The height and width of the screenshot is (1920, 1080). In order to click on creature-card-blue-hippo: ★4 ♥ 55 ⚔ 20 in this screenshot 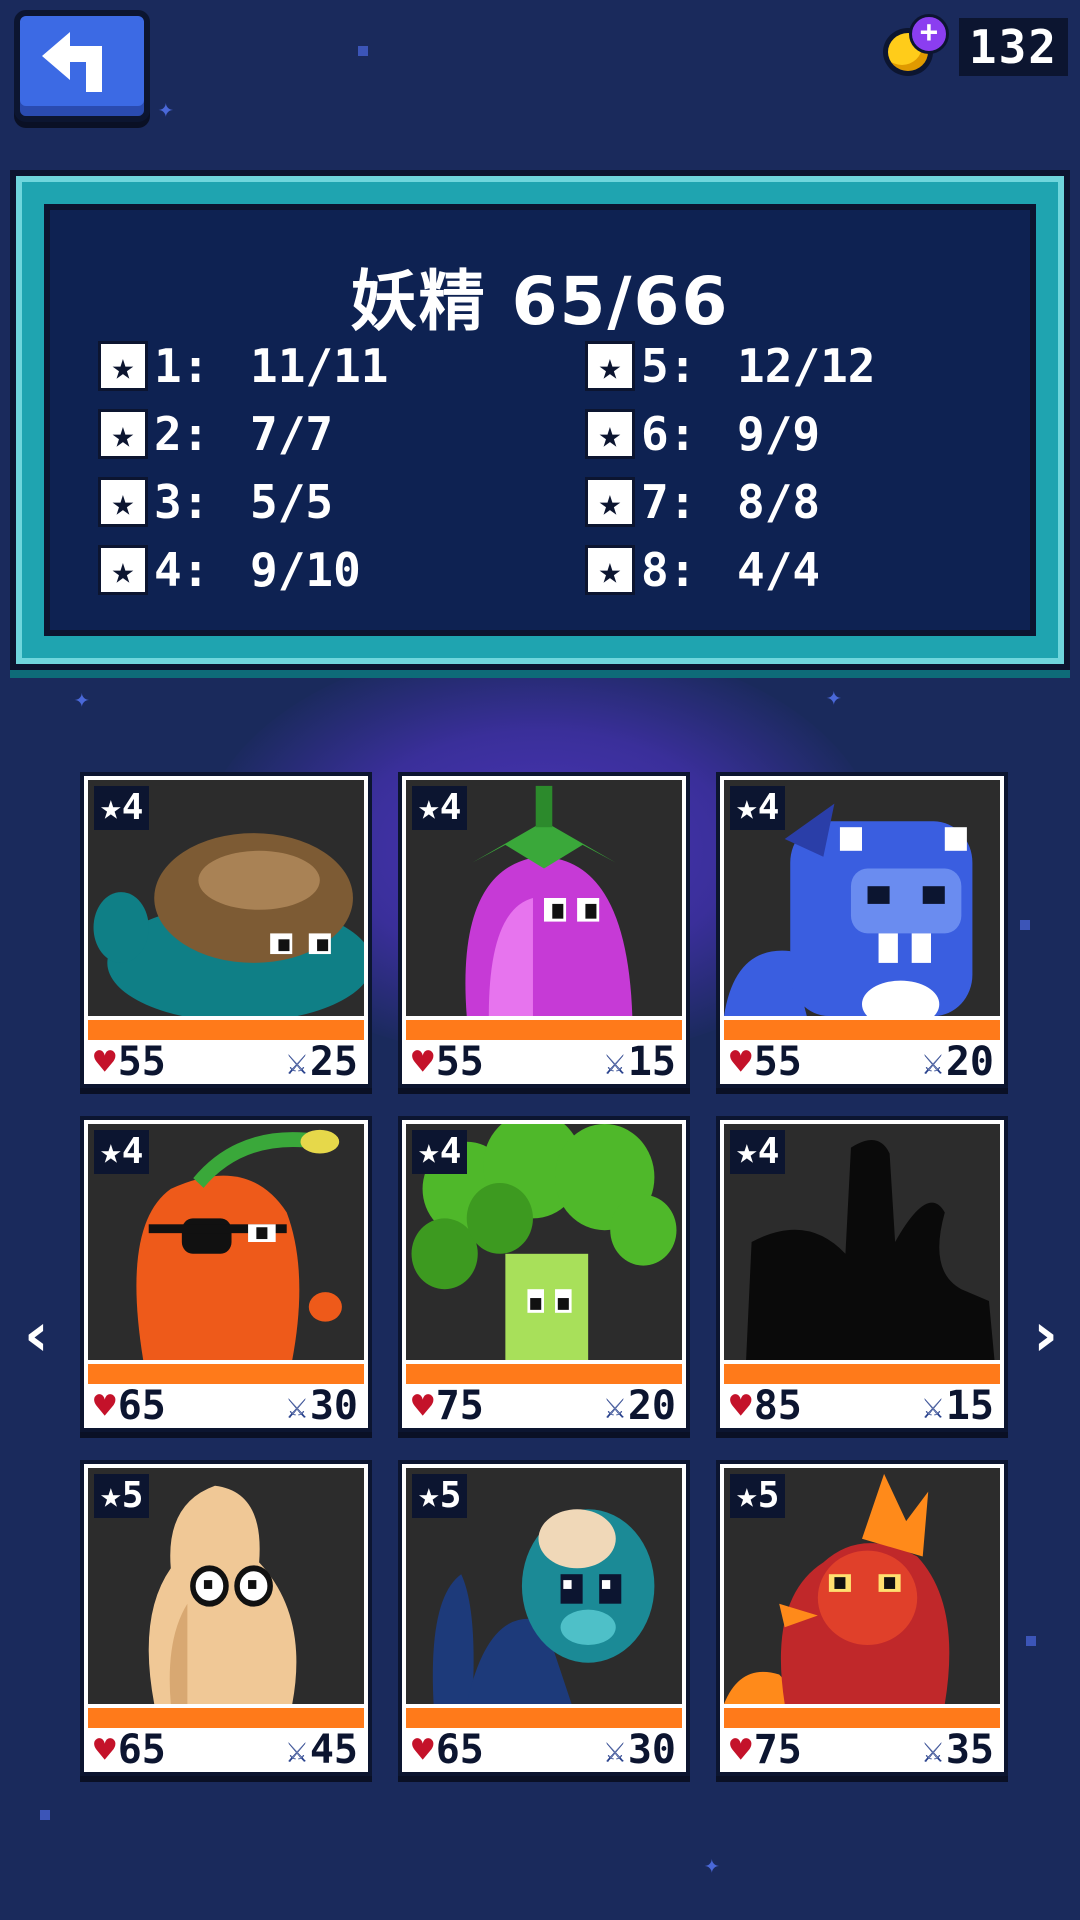, I will do `click(862, 930)`.